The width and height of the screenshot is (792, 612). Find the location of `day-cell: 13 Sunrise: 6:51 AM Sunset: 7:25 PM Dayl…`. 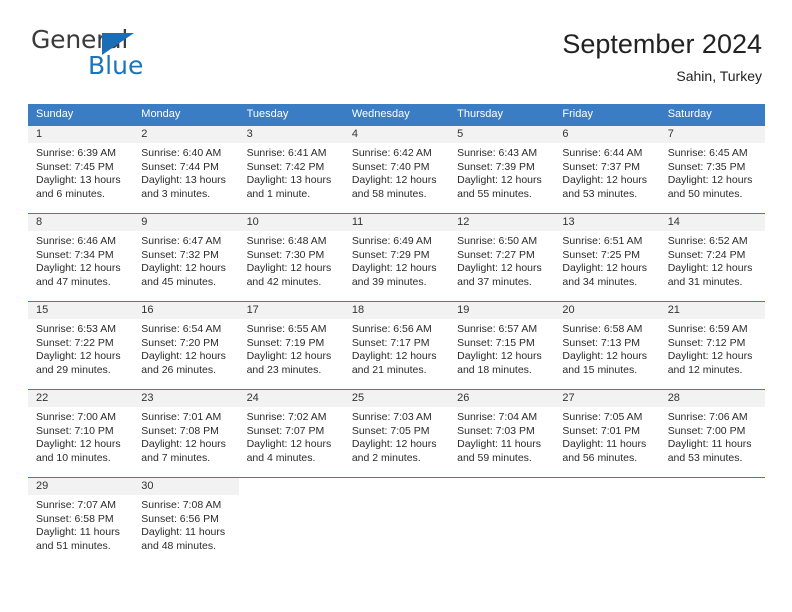

day-cell: 13 Sunrise: 6:51 AM Sunset: 7:25 PM Dayl… is located at coordinates (607, 257).